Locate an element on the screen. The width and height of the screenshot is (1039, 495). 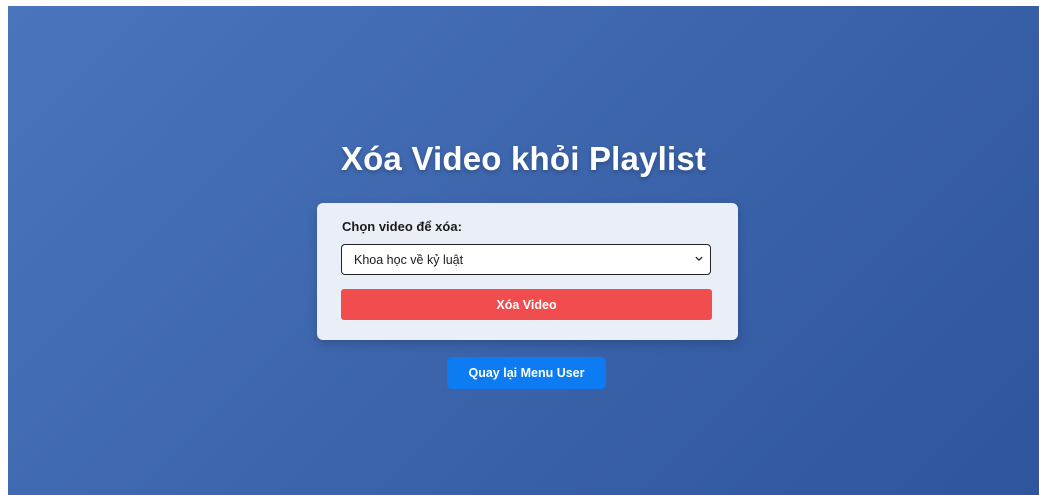
delete-video-button: Xóa Video is located at coordinates (526, 304).